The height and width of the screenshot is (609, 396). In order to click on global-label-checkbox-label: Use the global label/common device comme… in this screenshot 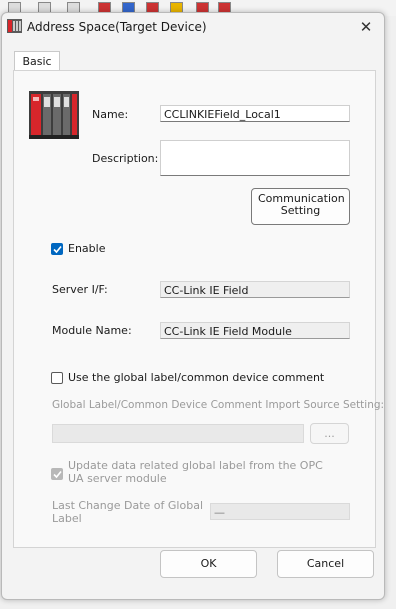, I will do `click(196, 377)`.